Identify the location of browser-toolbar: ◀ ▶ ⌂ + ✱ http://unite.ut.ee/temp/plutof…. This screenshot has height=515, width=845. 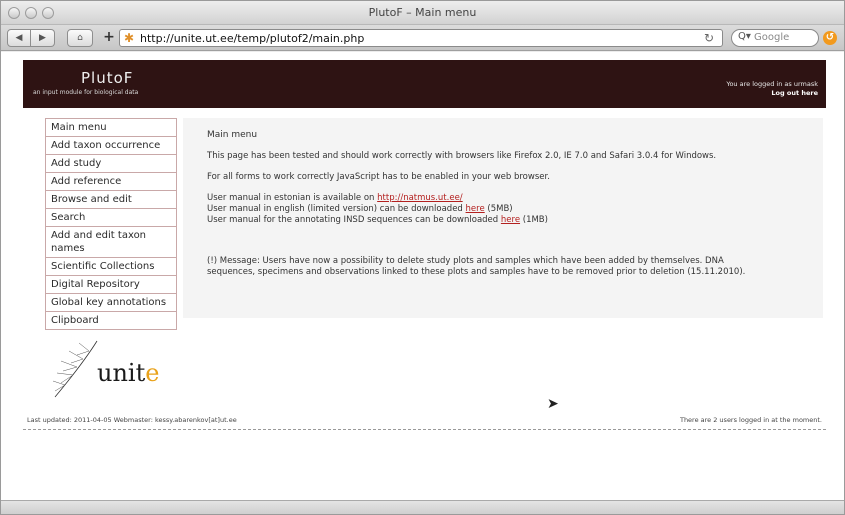
(422, 38).